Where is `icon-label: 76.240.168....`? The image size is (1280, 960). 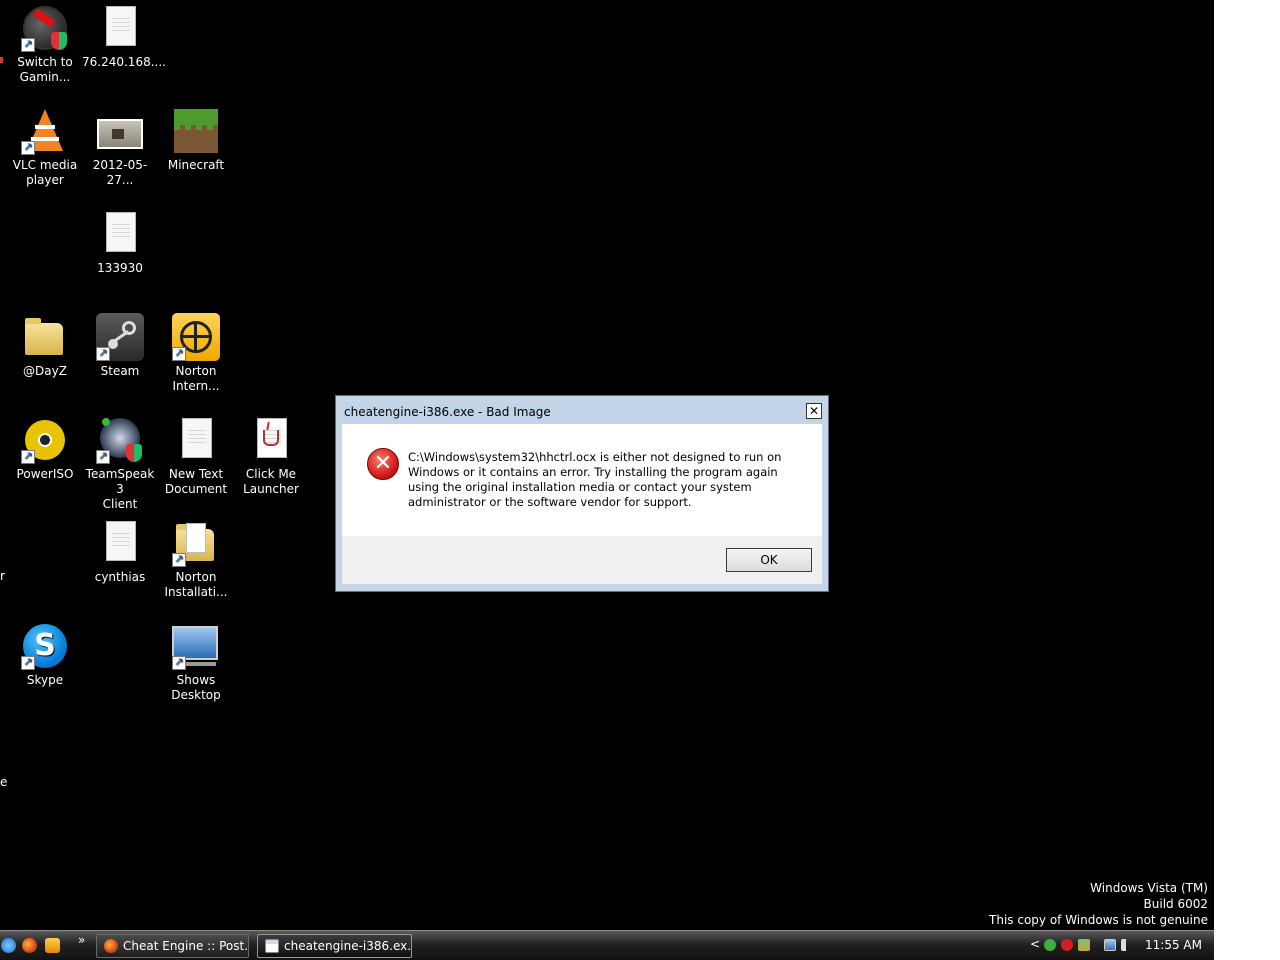
icon-label: 76.240.168.... is located at coordinates (124, 62).